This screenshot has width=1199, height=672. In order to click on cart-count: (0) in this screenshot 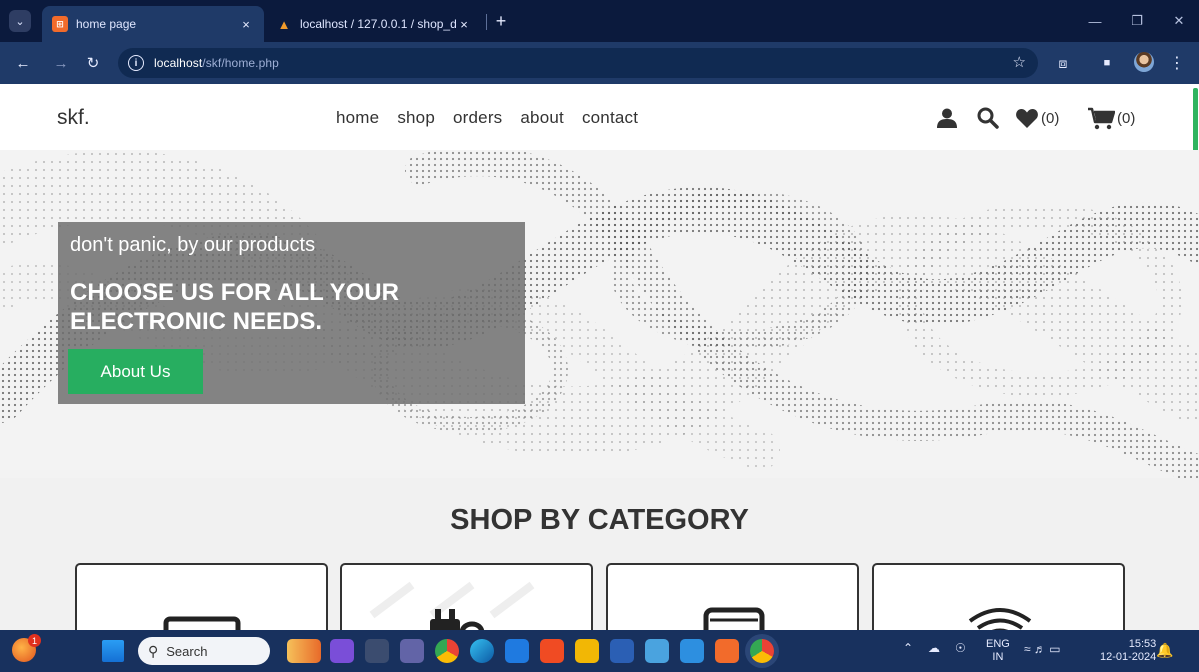, I will do `click(1126, 118)`.